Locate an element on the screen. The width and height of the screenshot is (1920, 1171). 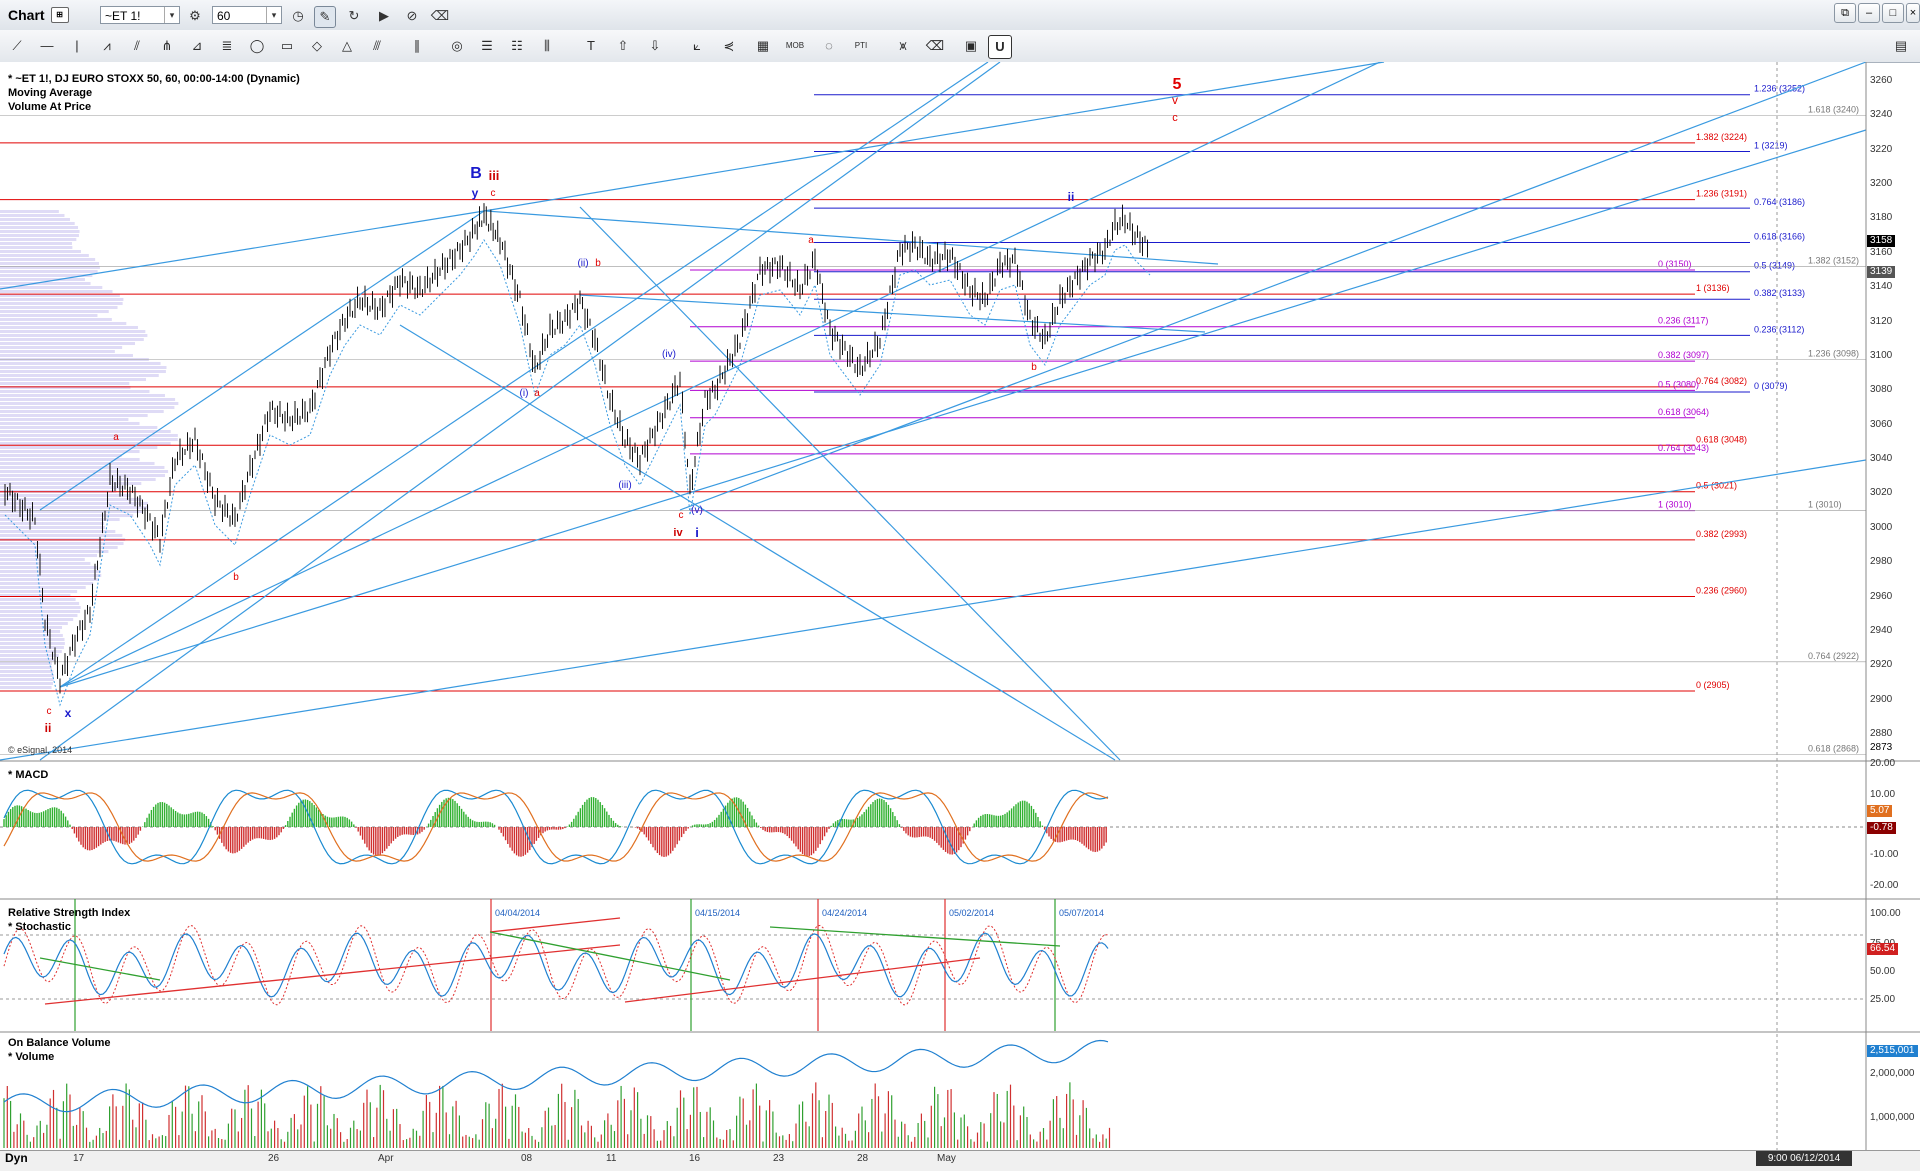
maximize-window-icon: □ is located at coordinates (1893, 13).